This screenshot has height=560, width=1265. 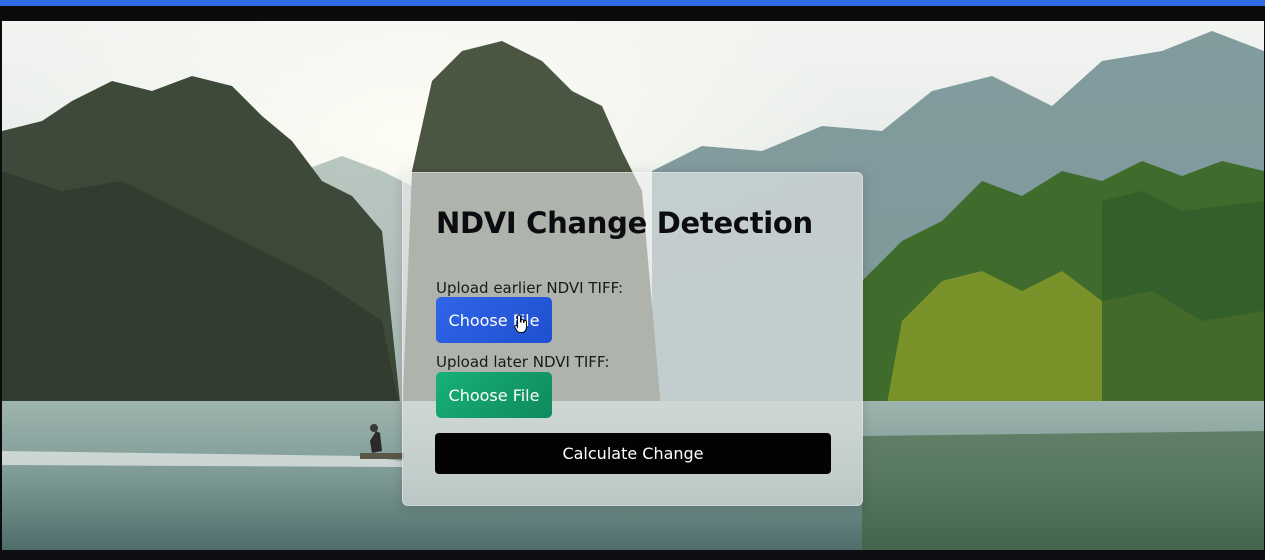 I want to click on later-upload-label: Upload later NDVI TIFF:, so click(x=523, y=362).